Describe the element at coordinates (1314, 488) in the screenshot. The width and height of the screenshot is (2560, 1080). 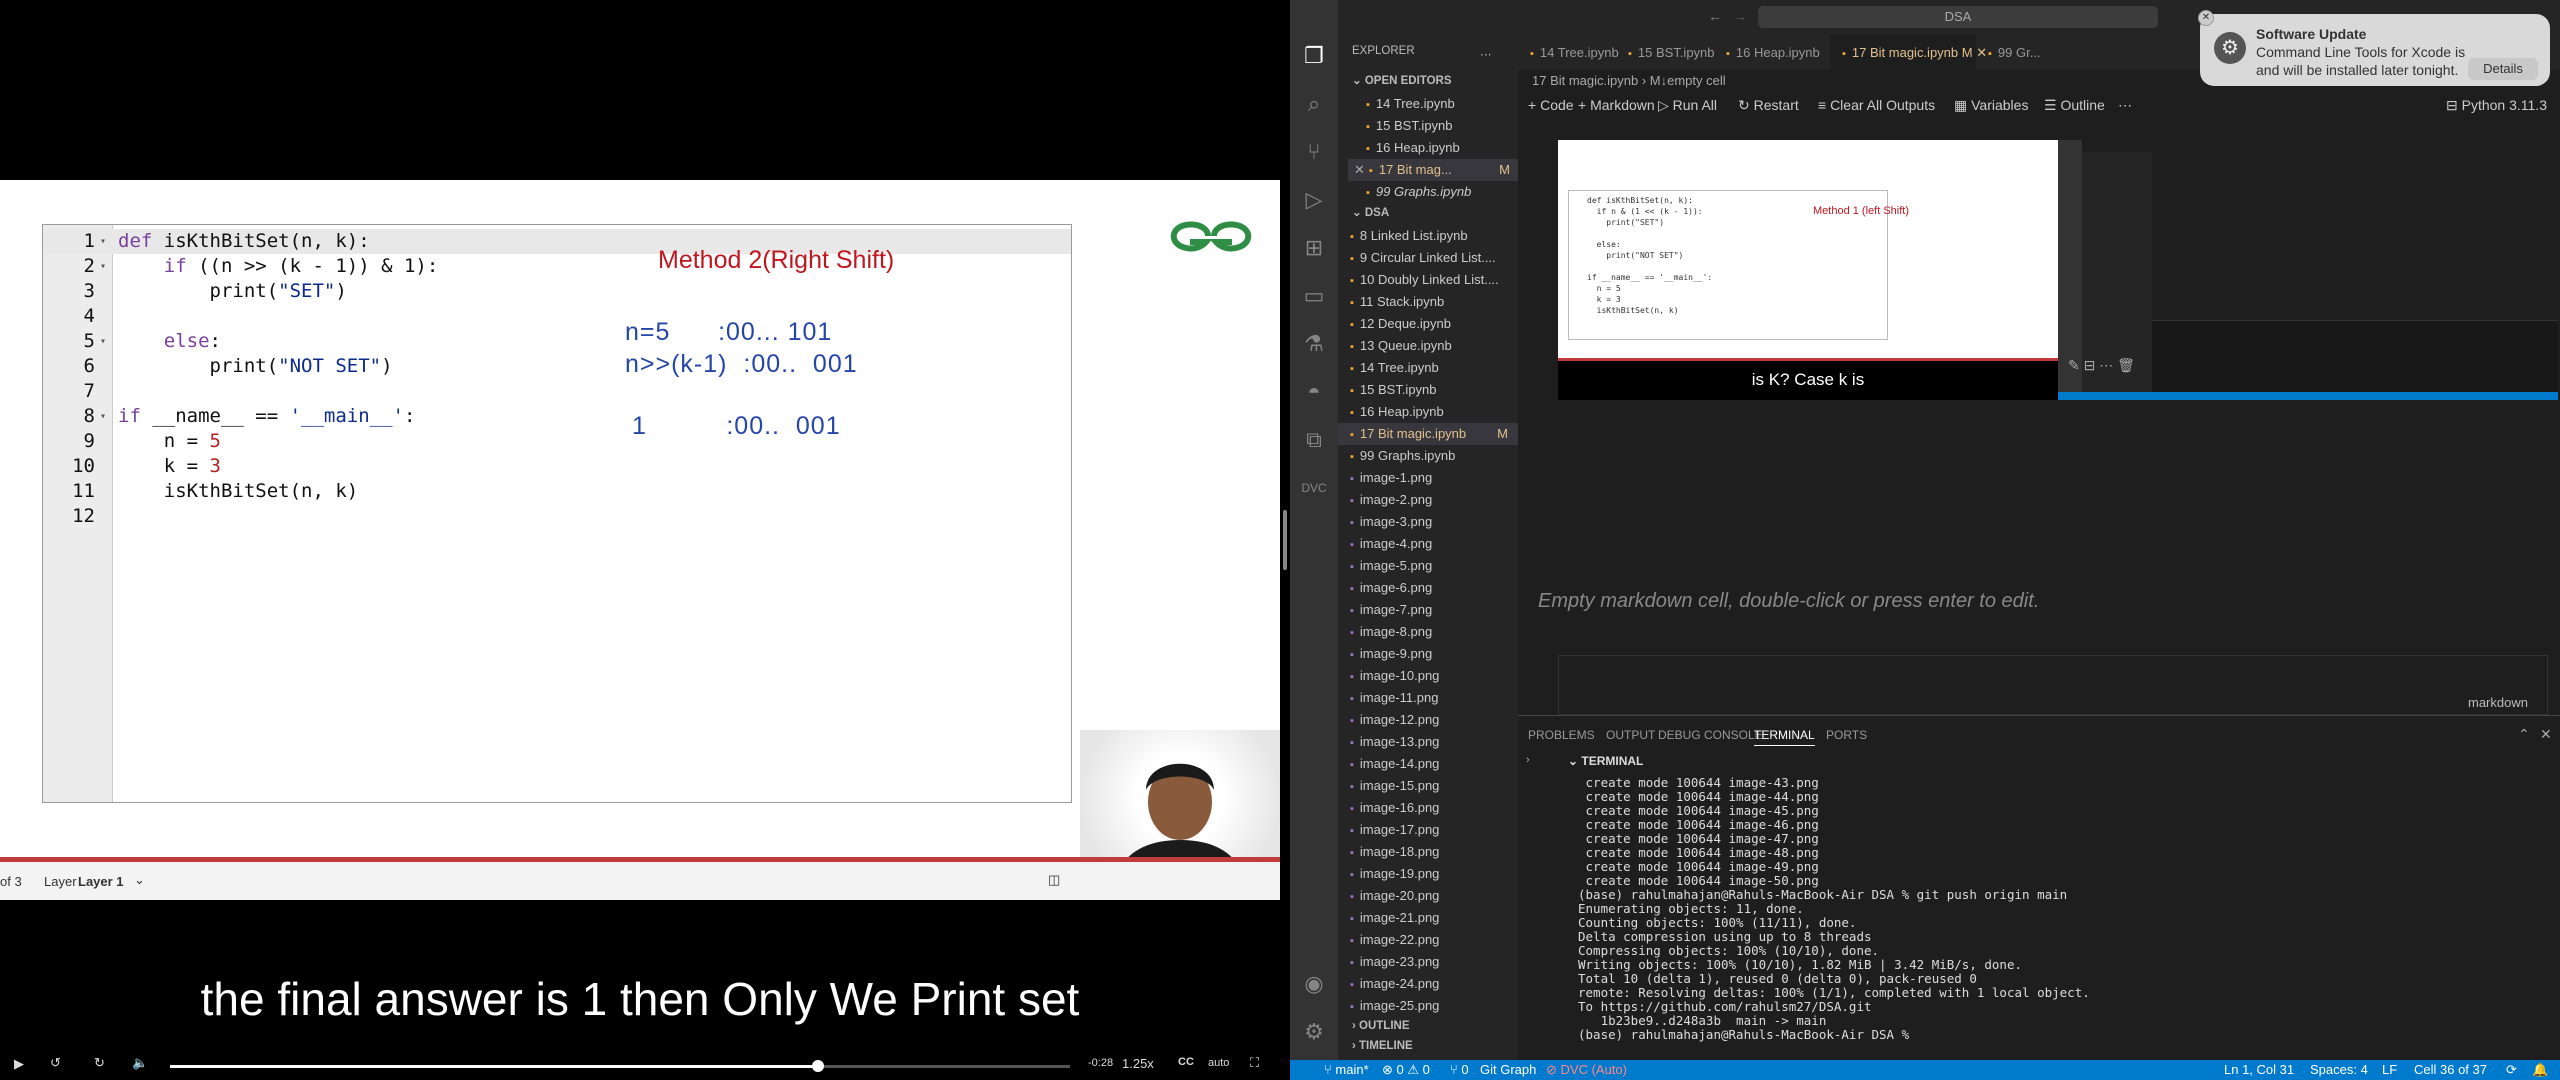
I see `dvc-icon: DVC` at that location.